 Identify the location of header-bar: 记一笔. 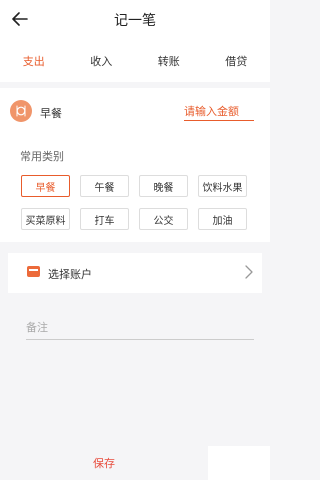
(135, 20).